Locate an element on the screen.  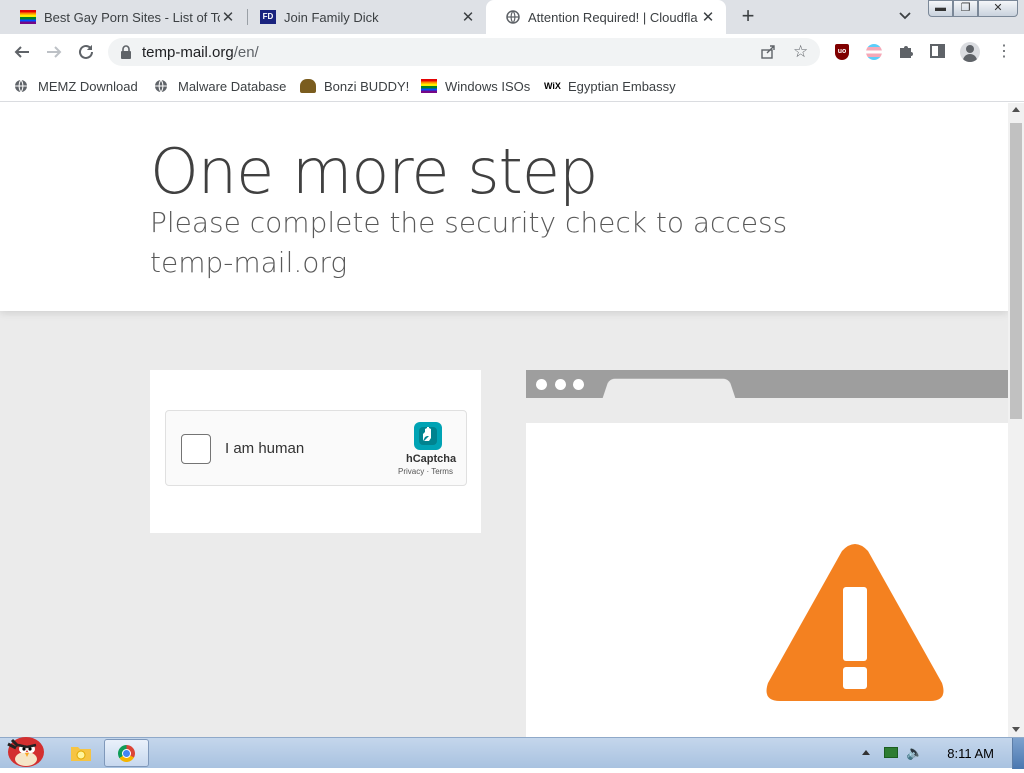
bookmark-malware-database: Malware Database is located at coordinates (220, 86).